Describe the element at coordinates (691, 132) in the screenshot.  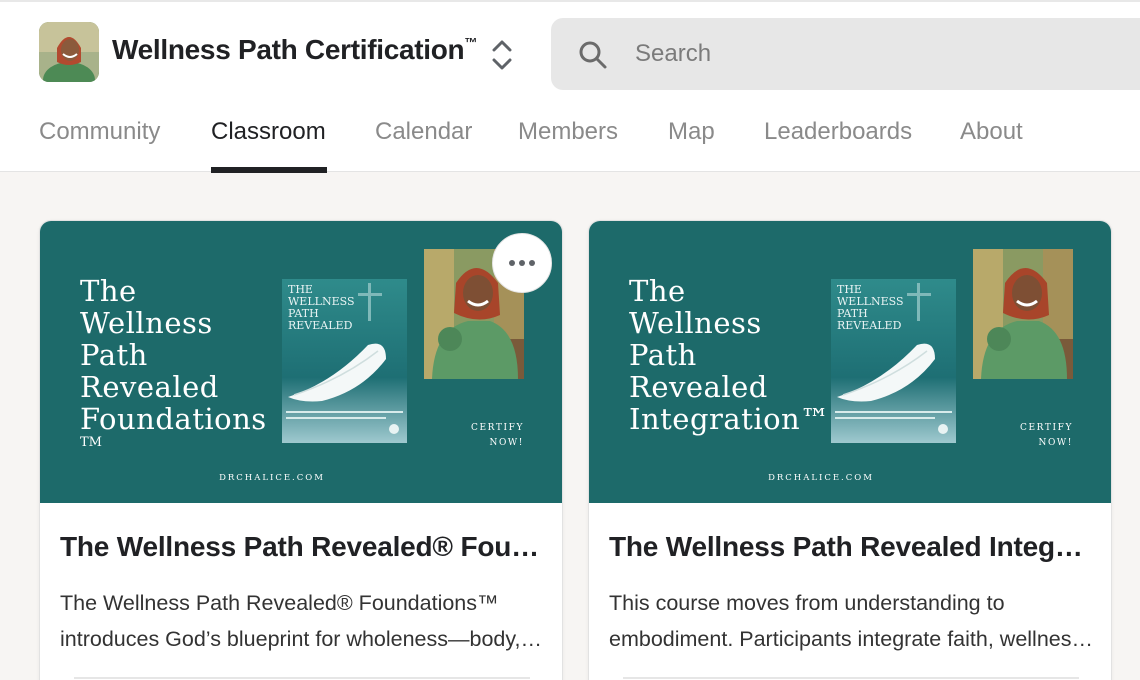
I see `tab-map: Map` at that location.